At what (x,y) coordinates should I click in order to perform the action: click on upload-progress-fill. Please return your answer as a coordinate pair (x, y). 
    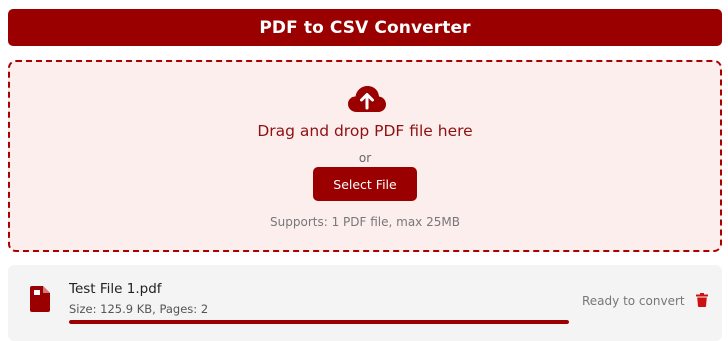
    Looking at the image, I should click on (319, 322).